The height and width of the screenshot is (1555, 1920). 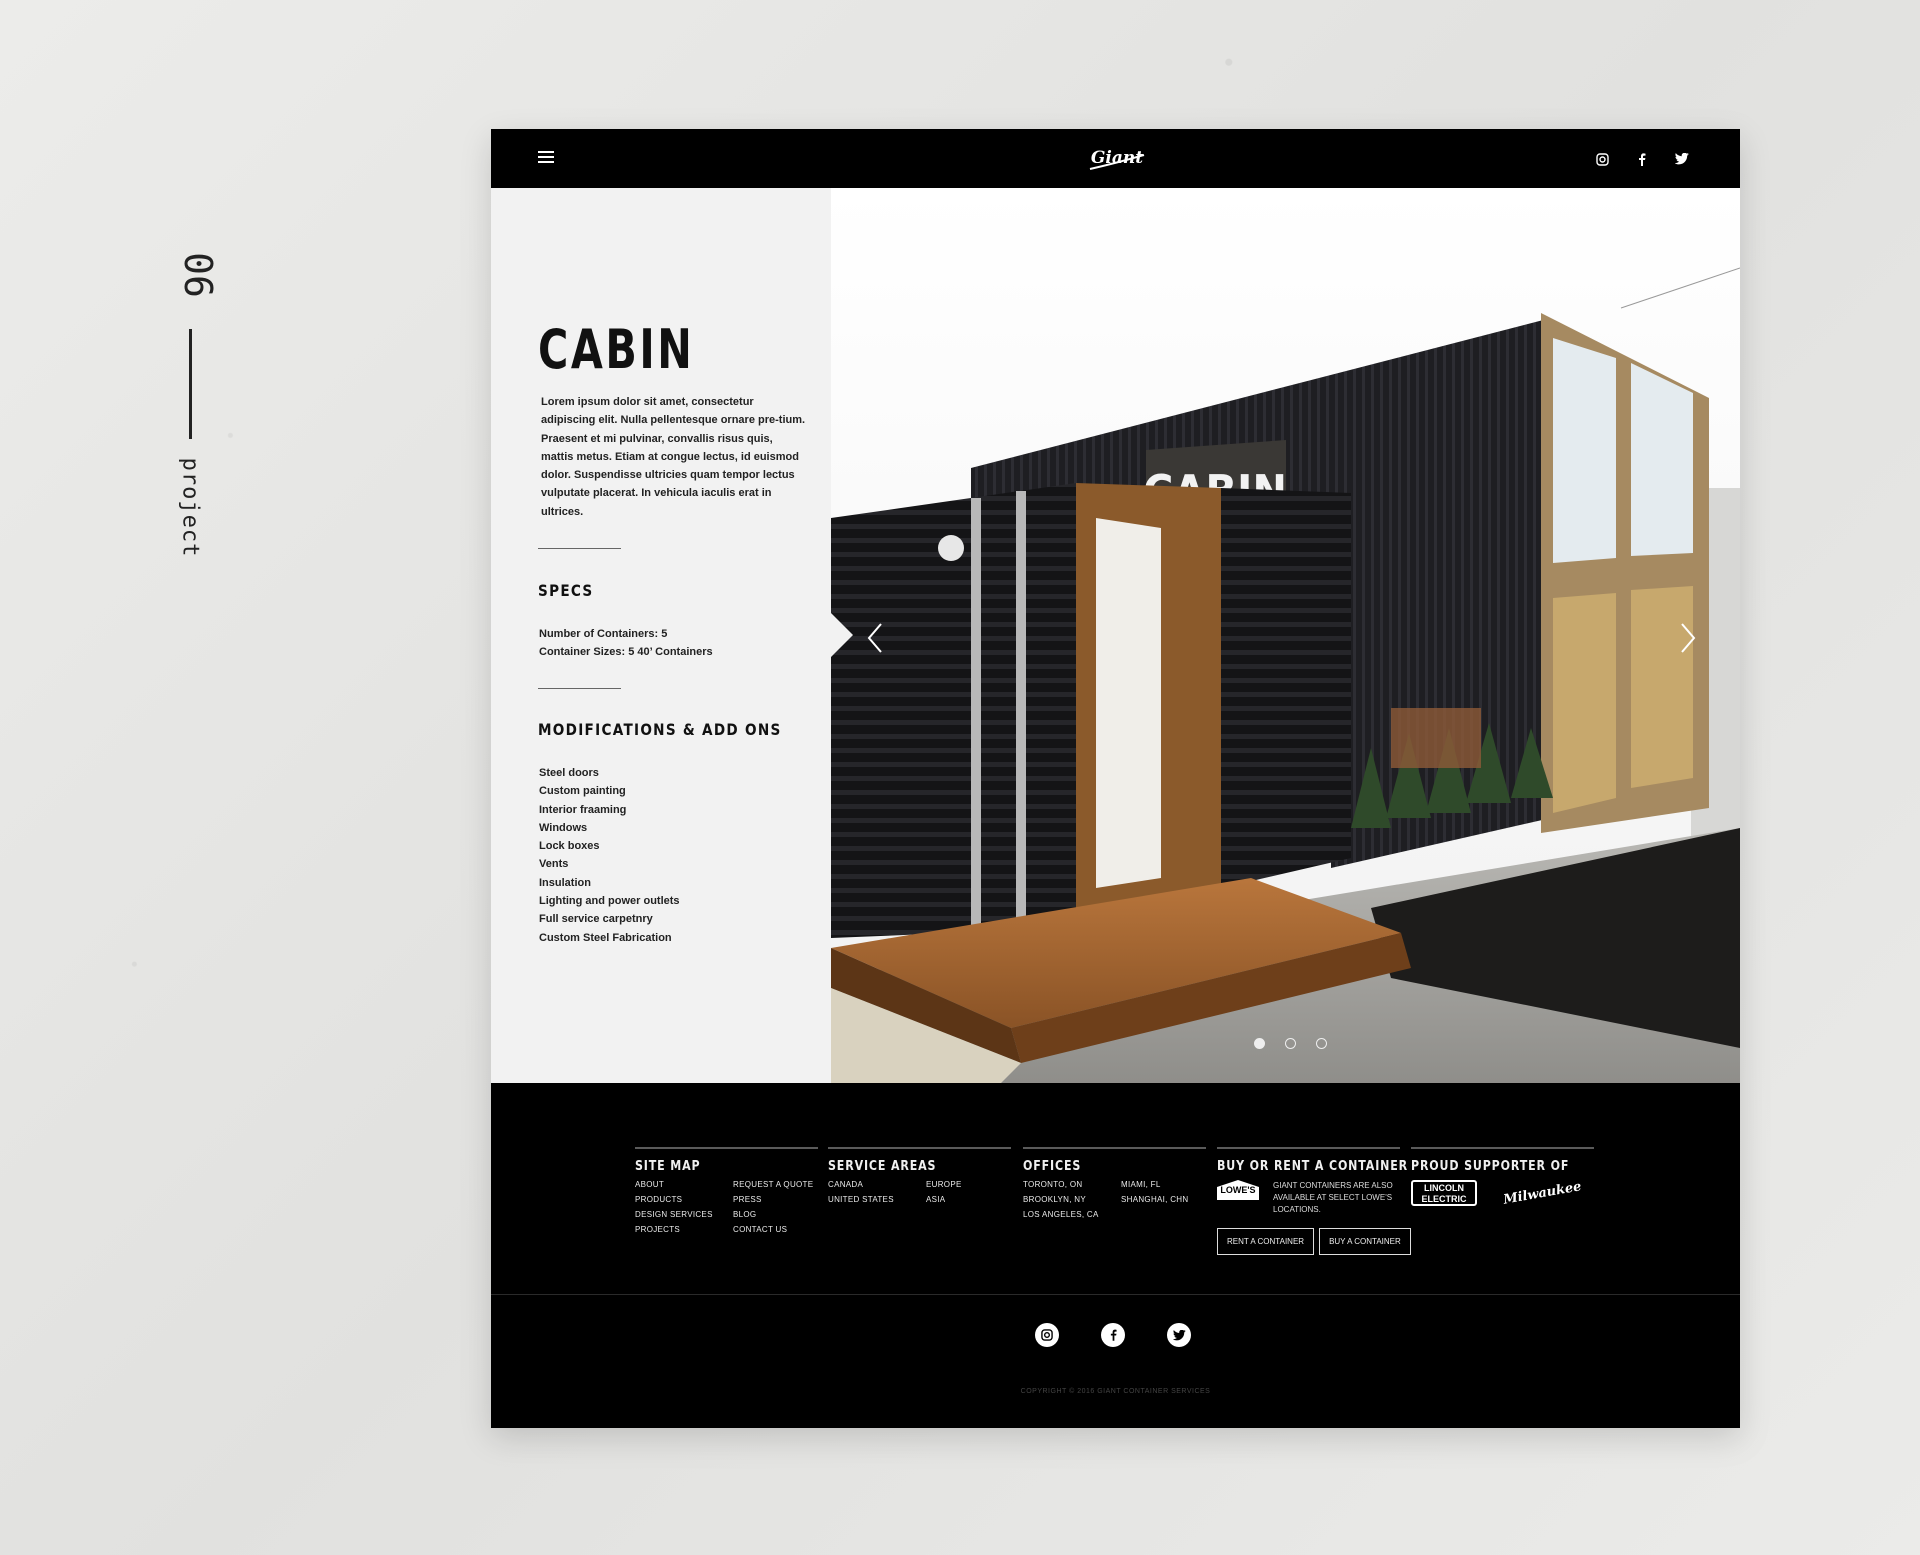 What do you see at coordinates (782, 1229) in the screenshot?
I see `footer-link: CONTACT US` at bounding box center [782, 1229].